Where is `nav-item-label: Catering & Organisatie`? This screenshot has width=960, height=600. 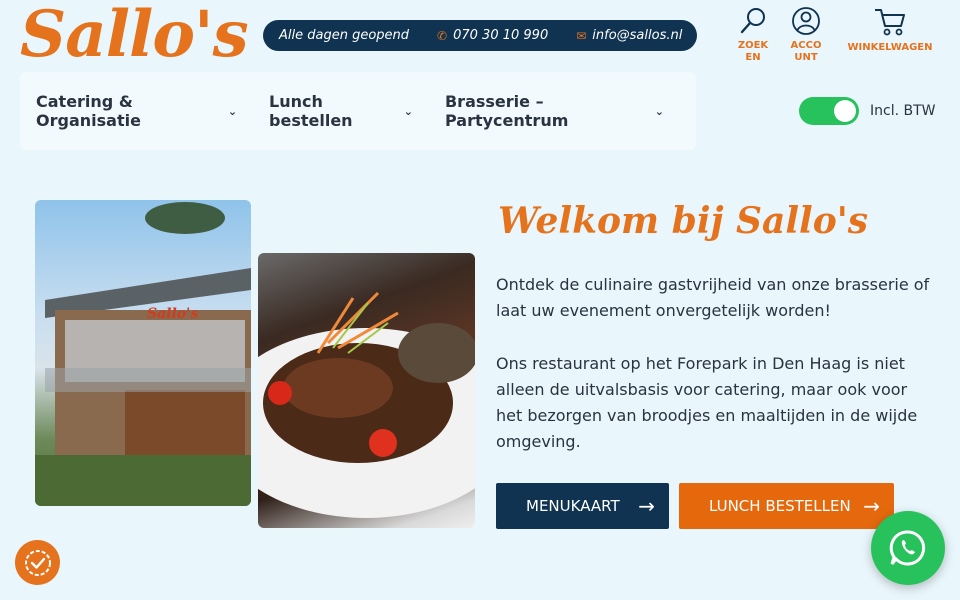 nav-item-label: Catering & Organisatie is located at coordinates (88, 111).